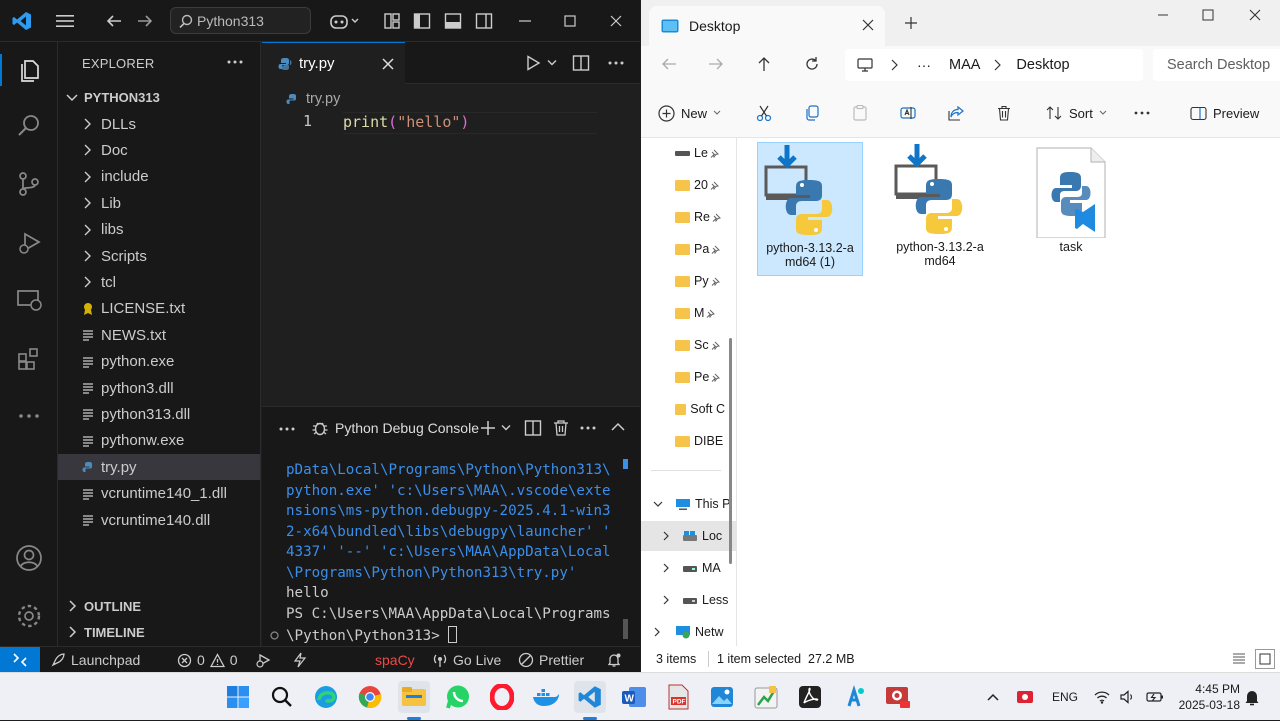 This screenshot has height=721, width=1280. What do you see at coordinates (395, 428) in the screenshot?
I see `debug-console-selector: Python Debug Console` at bounding box center [395, 428].